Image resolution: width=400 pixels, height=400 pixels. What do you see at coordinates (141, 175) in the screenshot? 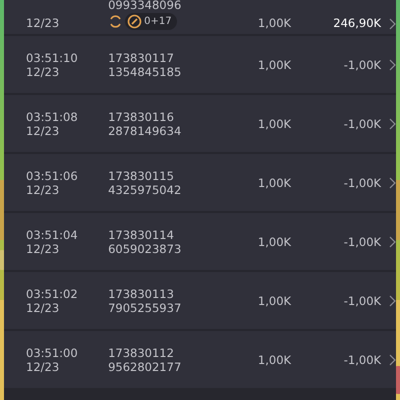
I see `round-id: 173830115` at bounding box center [141, 175].